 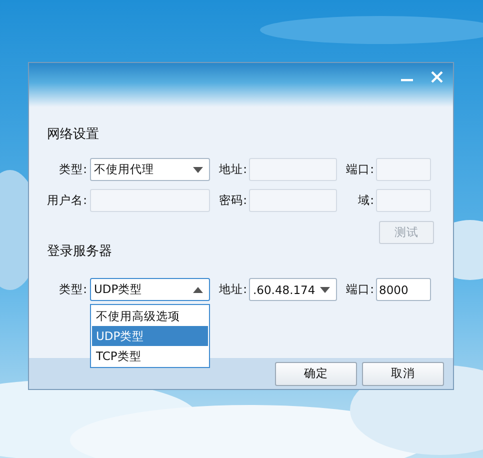 What do you see at coordinates (233, 200) in the screenshot?
I see `field-label: 密码:` at bounding box center [233, 200].